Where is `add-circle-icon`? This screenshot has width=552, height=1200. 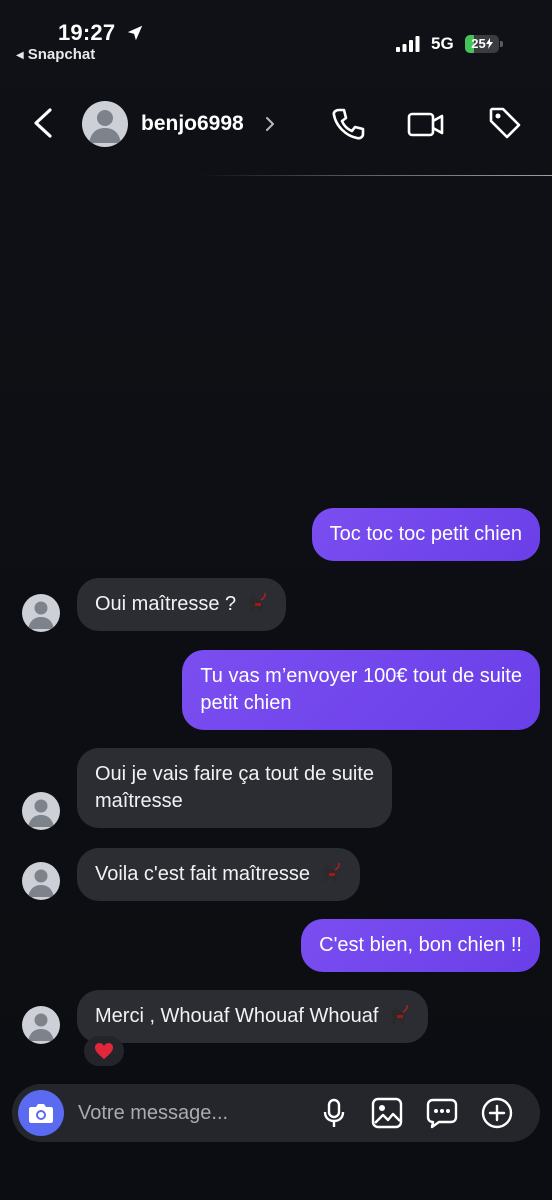
add-circle-icon is located at coordinates (497, 1113).